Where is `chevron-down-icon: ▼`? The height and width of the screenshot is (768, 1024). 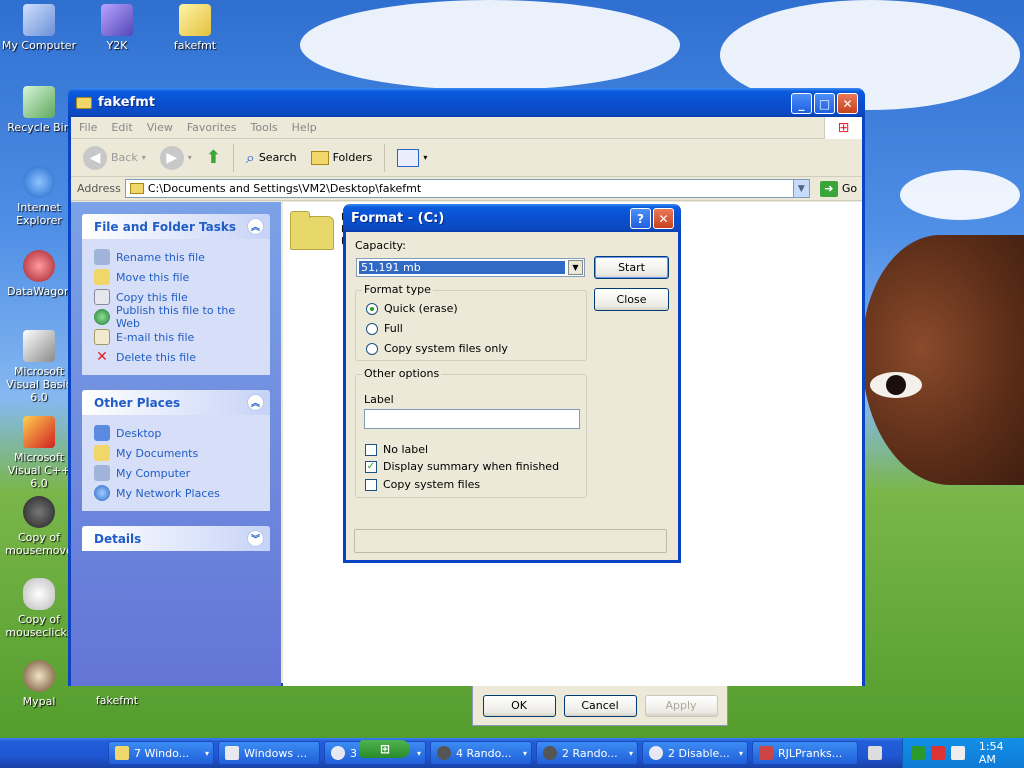 chevron-down-icon: ▼ is located at coordinates (575, 267).